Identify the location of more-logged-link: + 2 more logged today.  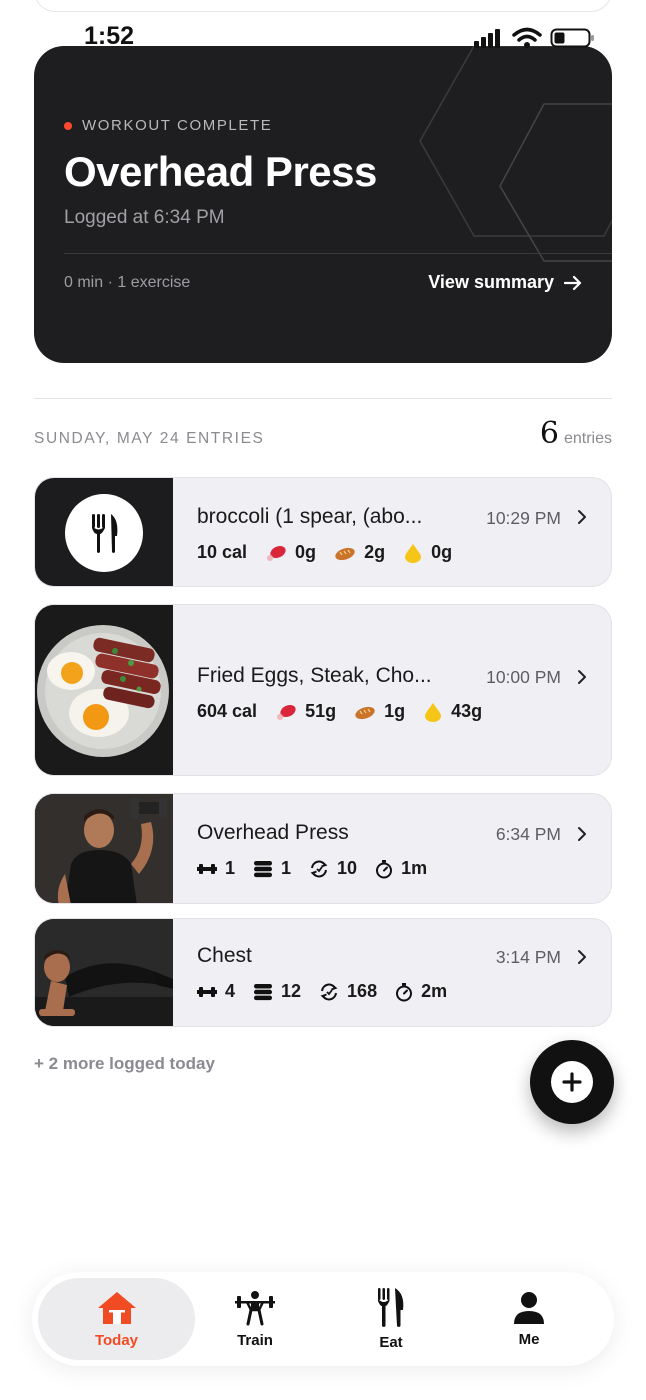
(124, 1064).